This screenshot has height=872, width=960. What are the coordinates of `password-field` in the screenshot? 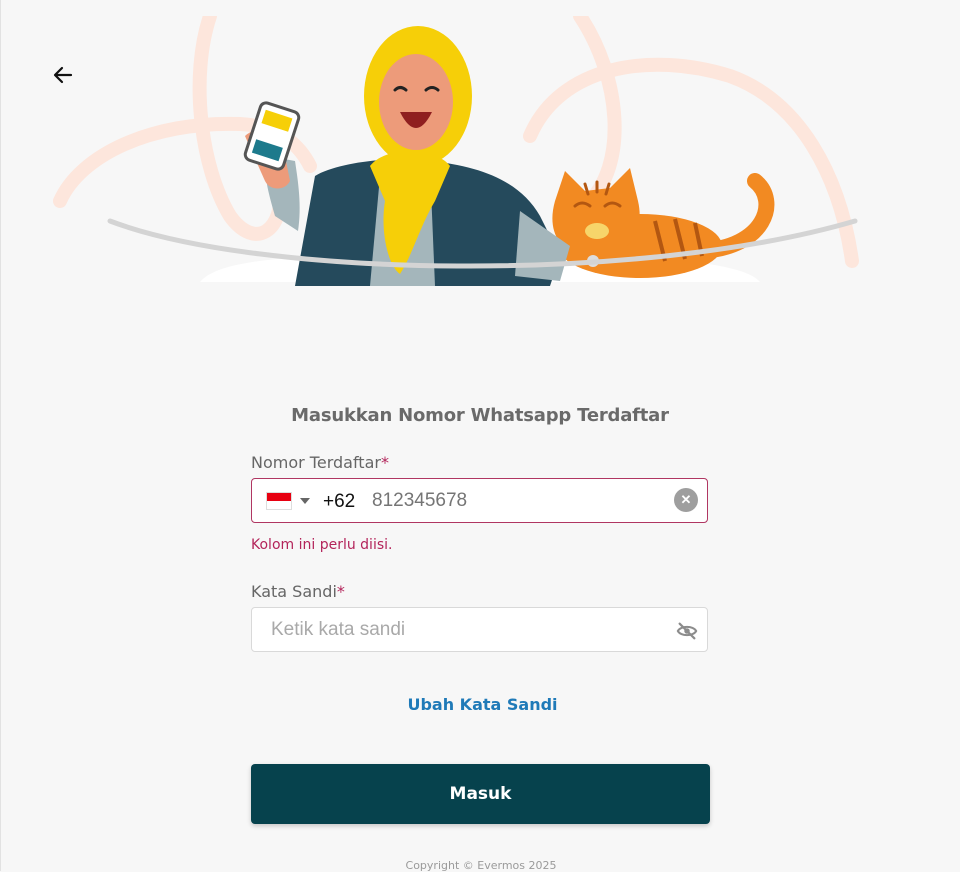 It's located at (479, 629).